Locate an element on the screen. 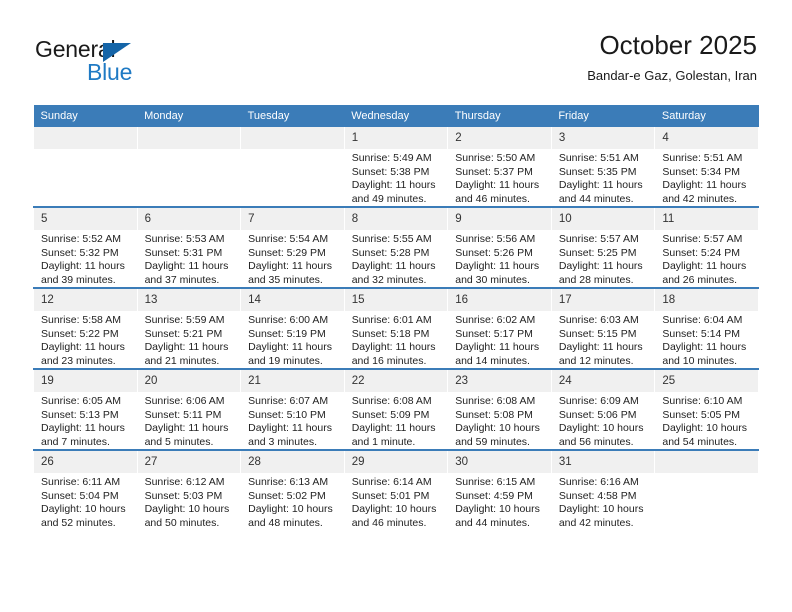 The image size is (792, 612). sunrise-text: Sunrise: 5:57 AM is located at coordinates (598, 239).